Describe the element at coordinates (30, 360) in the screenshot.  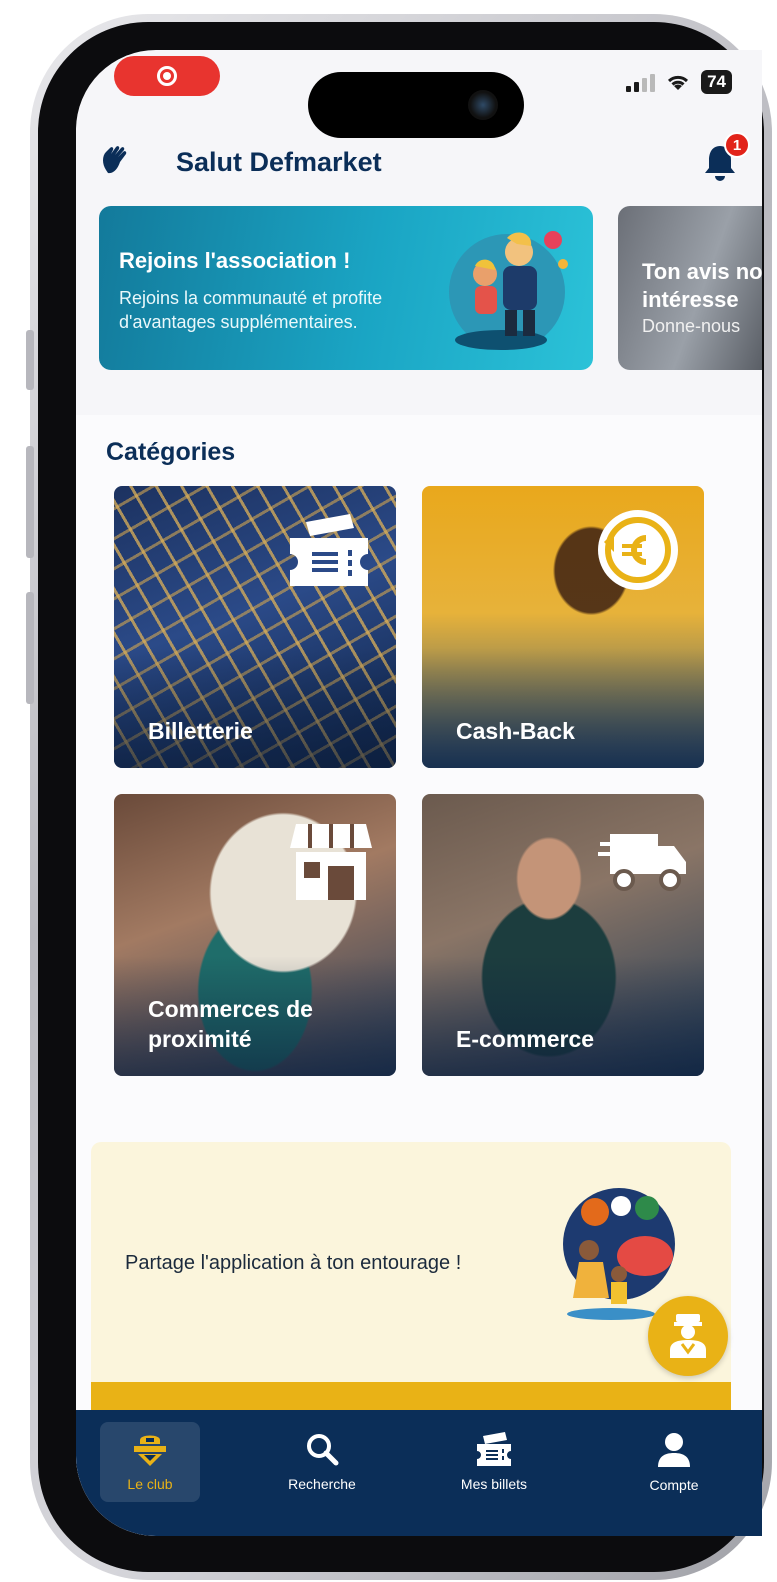
I see `mute-switch` at that location.